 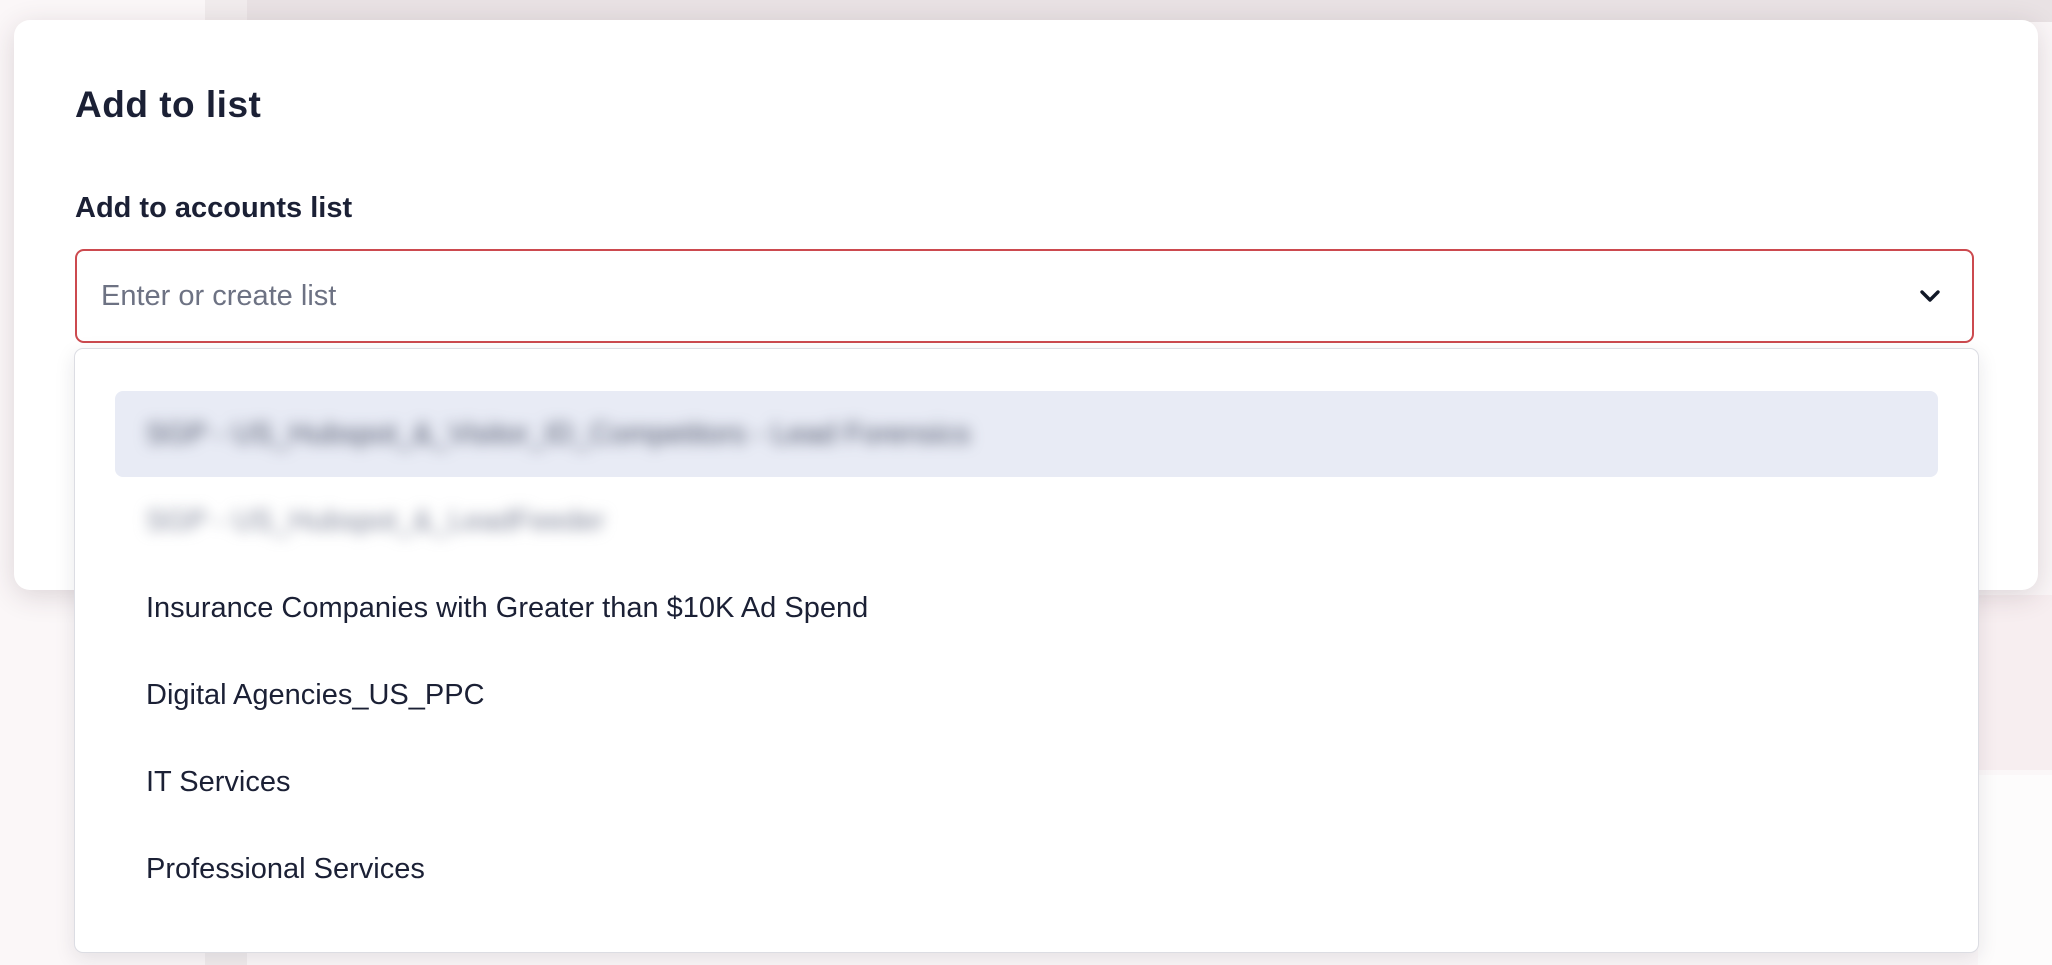 I want to click on list-option: SGP - US_Hubspot_&_LeadFeeder, so click(x=1026, y=521).